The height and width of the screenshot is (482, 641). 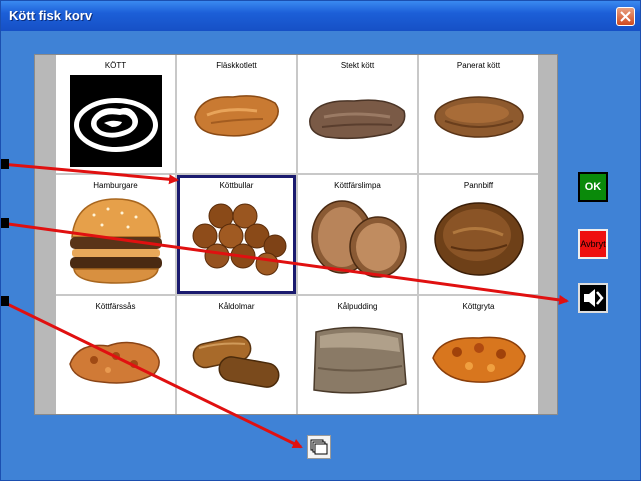 I want to click on grid-item-hamburgare: Hamburgare, so click(x=115, y=234).